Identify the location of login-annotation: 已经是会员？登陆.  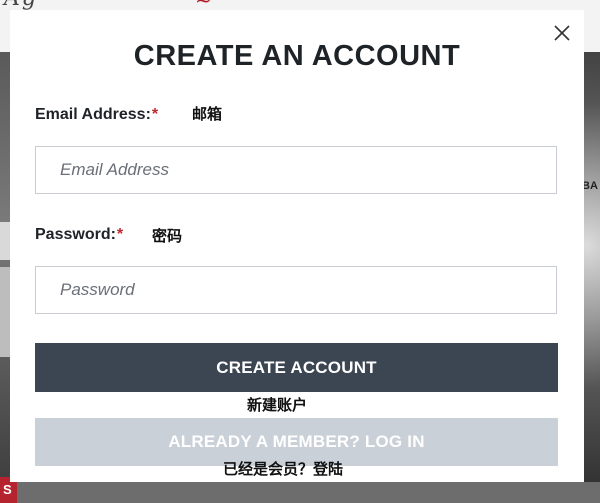
(283, 469).